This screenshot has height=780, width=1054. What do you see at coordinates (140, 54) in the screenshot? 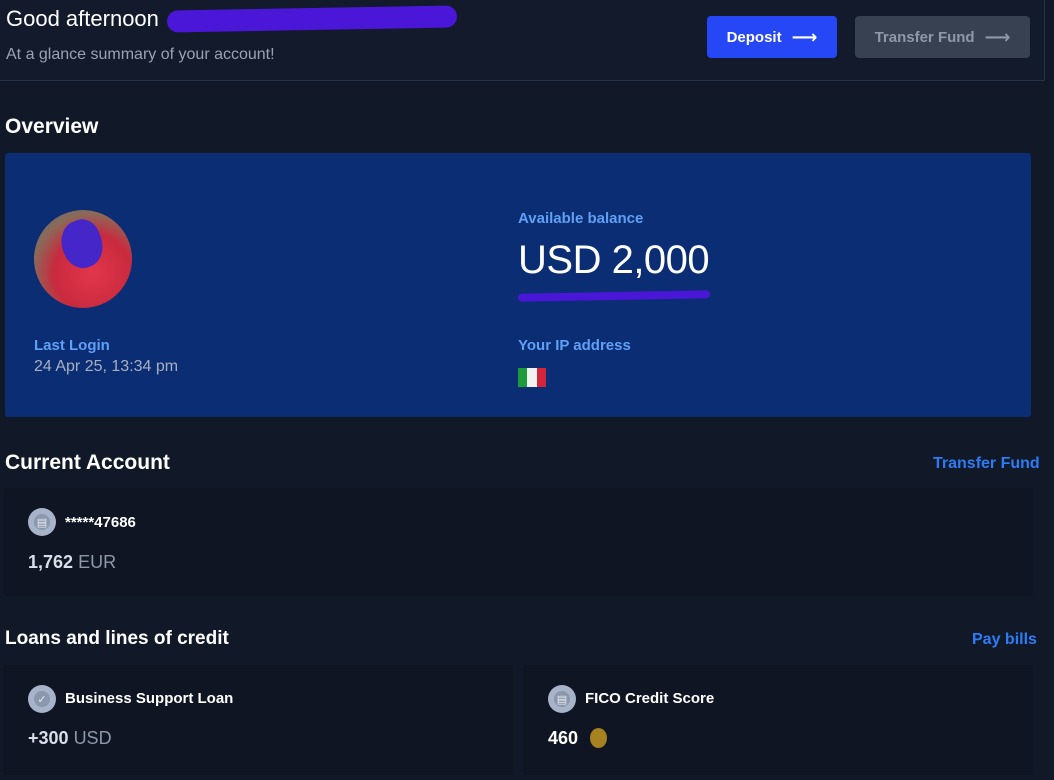
I see `page-subtitle: At a glance summary of your account!` at bounding box center [140, 54].